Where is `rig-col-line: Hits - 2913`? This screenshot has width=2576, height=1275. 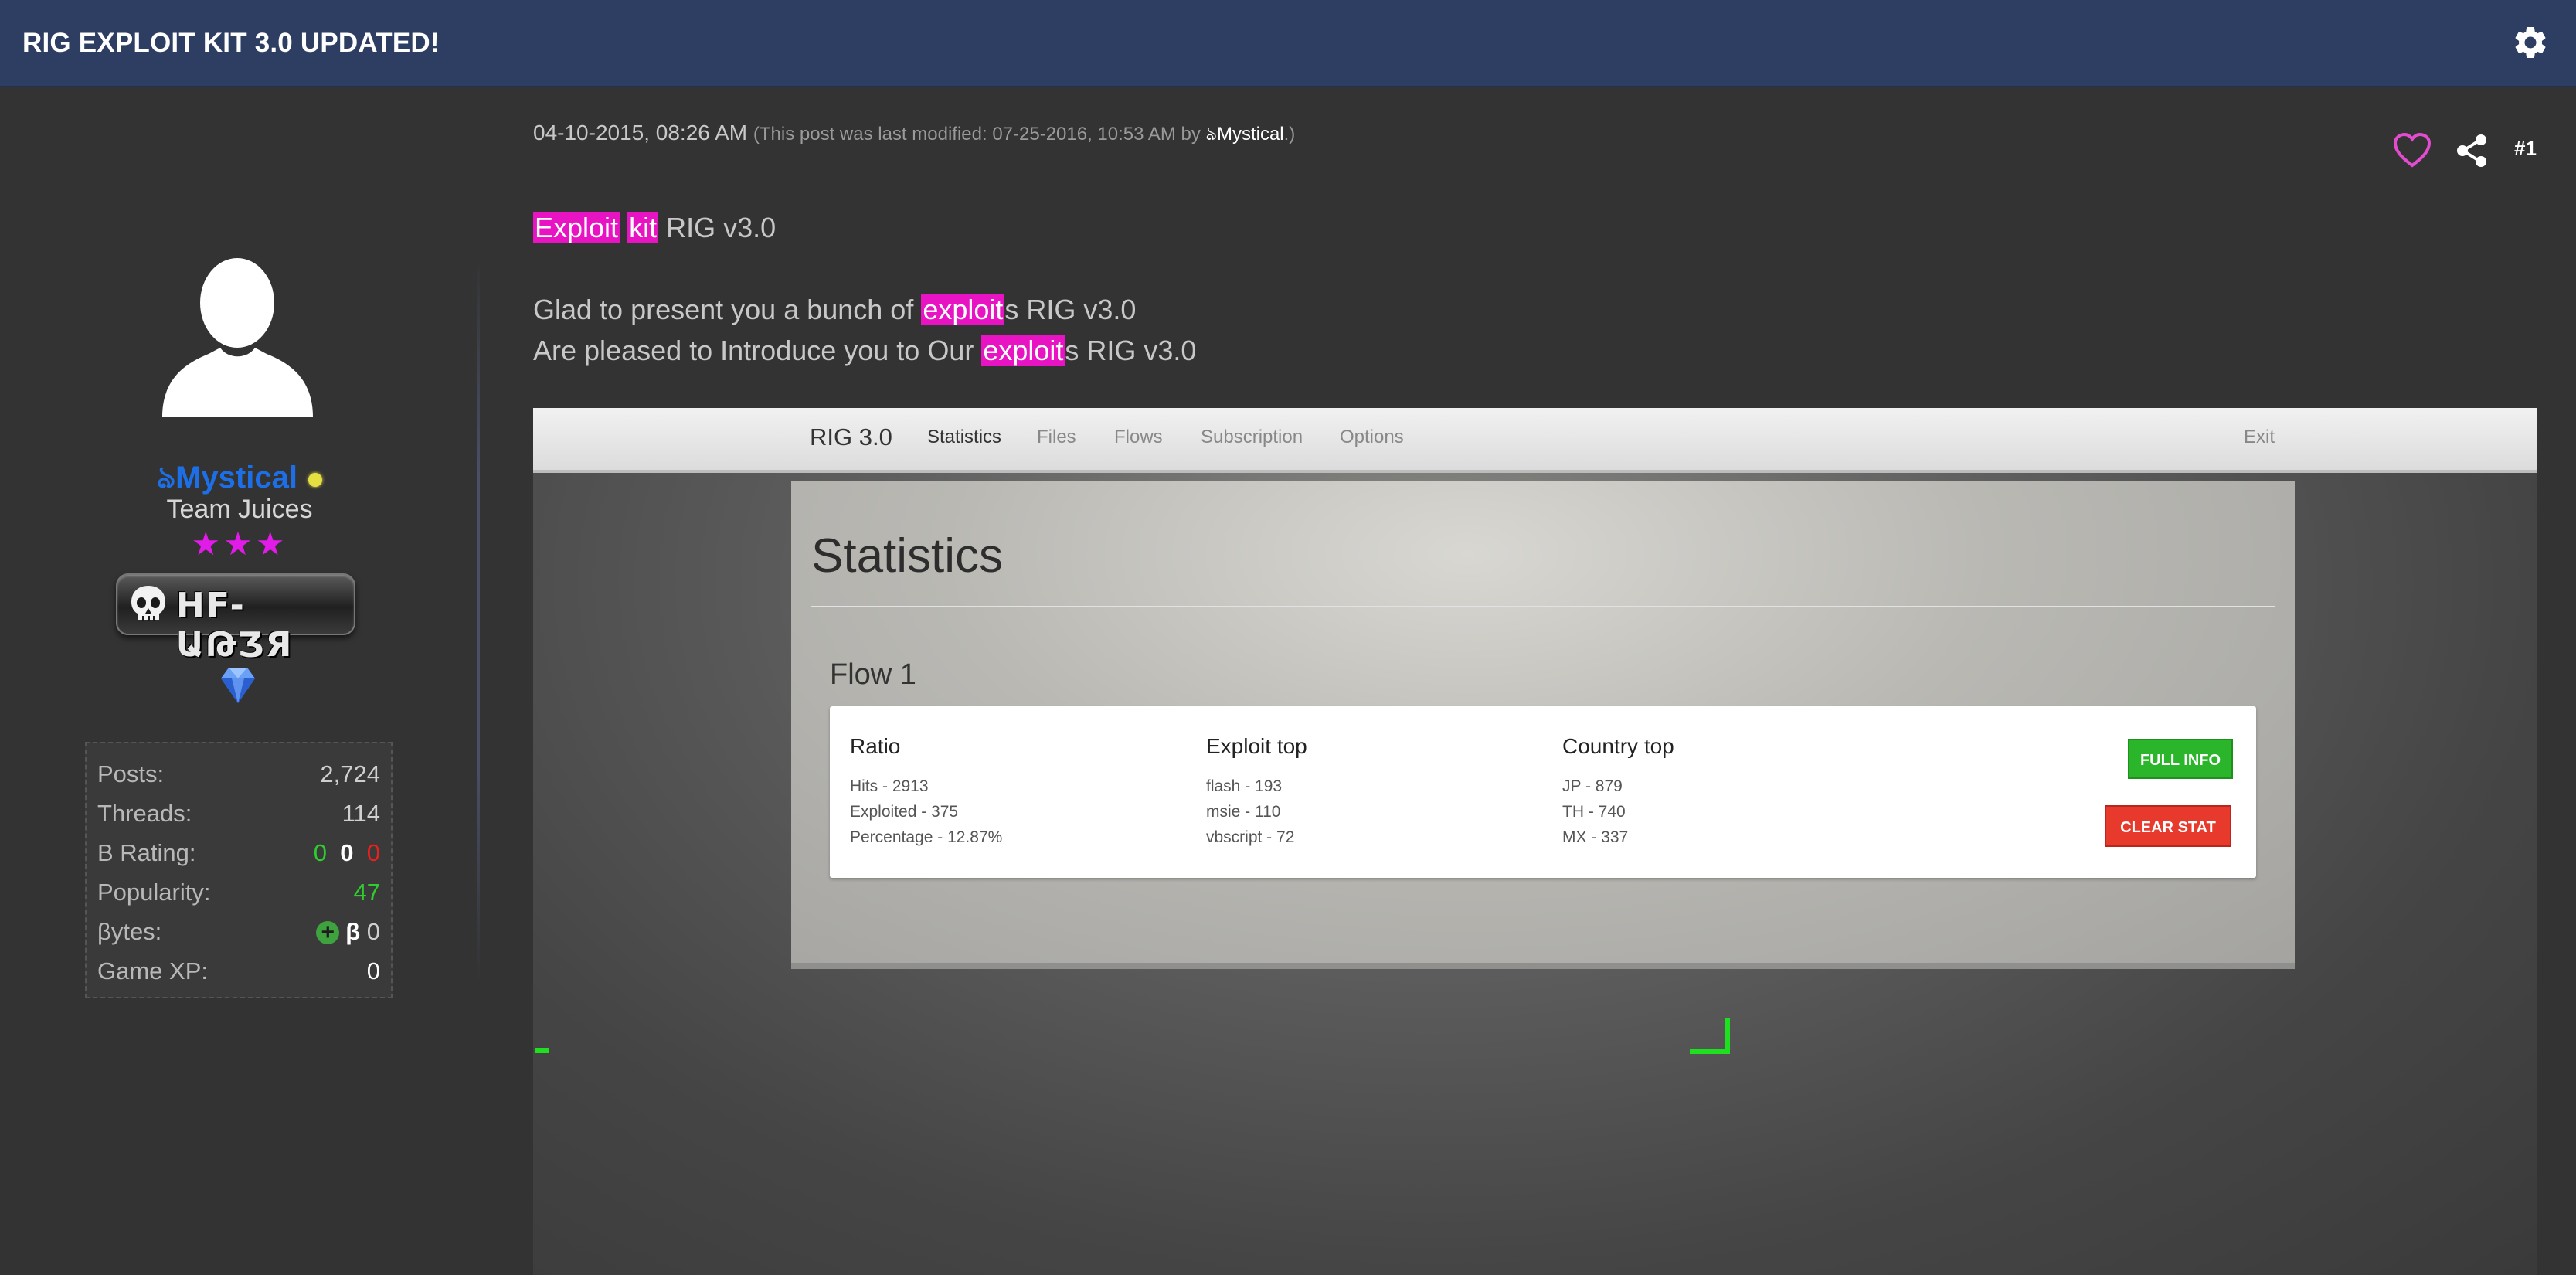
rig-col-line: Hits - 2913 is located at coordinates (889, 786).